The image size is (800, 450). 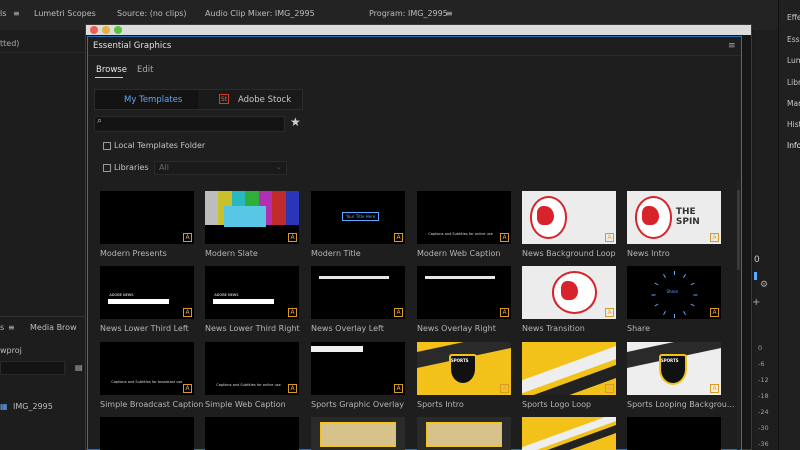 I want to click on clip-name: IMG_2995, so click(x=33, y=406).